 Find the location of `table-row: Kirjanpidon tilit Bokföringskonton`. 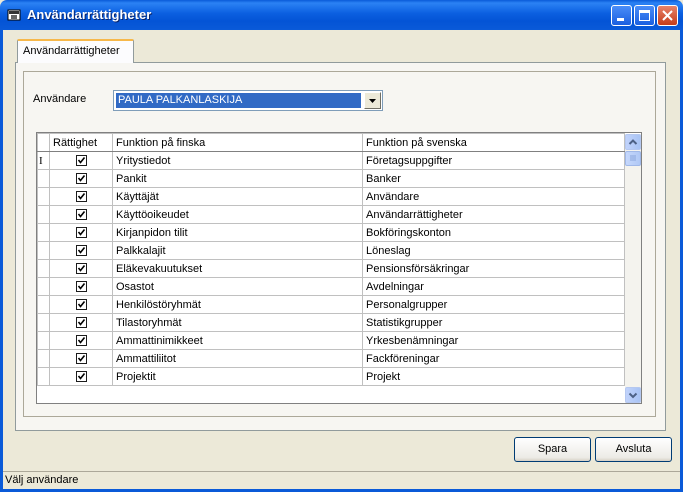

table-row: Kirjanpidon tilit Bokföringskonton is located at coordinates (331, 232).